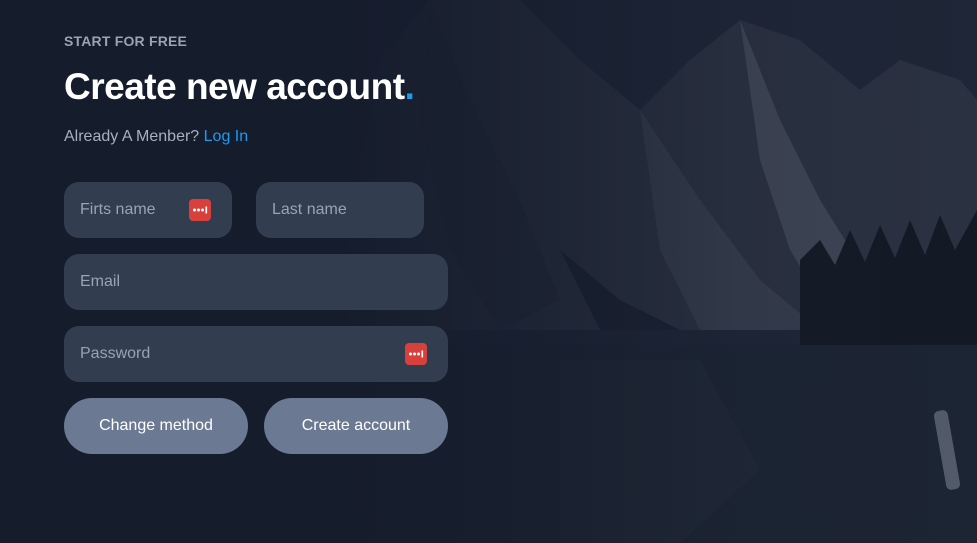 The image size is (977, 543). What do you see at coordinates (132, 136) in the screenshot?
I see `member-prompt-text: Already A Menber?` at bounding box center [132, 136].